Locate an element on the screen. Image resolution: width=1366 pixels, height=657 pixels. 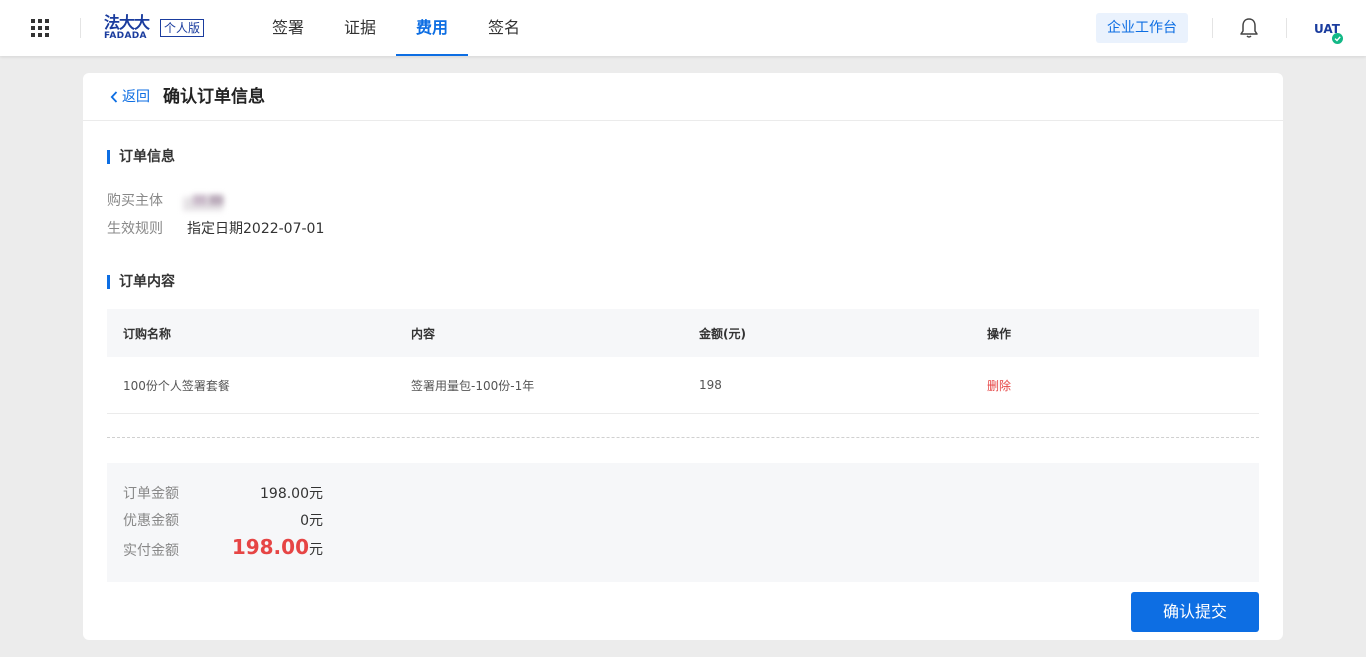
column-header-content: 内容 is located at coordinates (423, 333).